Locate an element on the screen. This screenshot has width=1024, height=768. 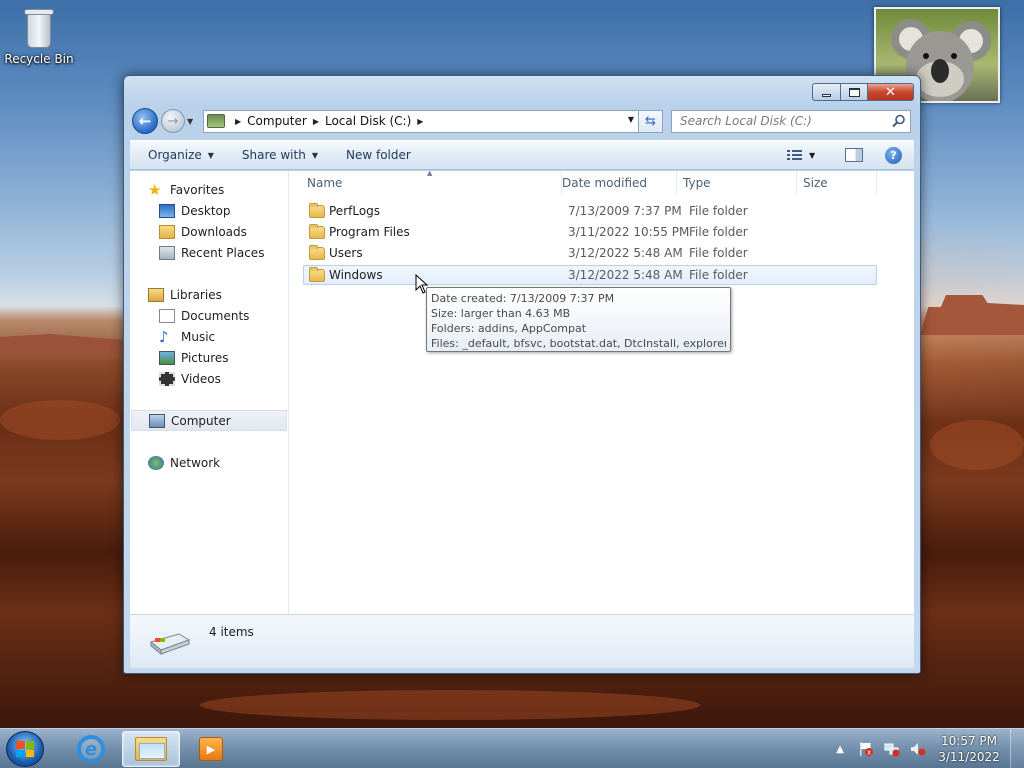
file-name: PerfLogs is located at coordinates (355, 211).